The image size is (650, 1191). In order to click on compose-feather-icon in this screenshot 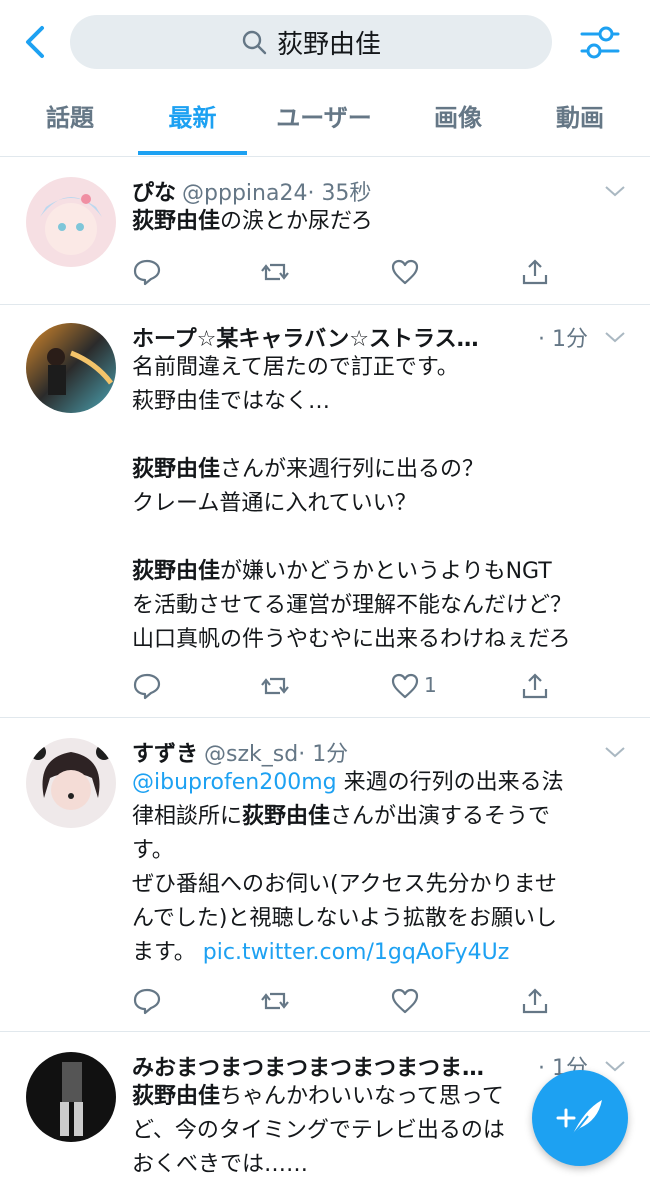, I will do `click(579, 1118)`.